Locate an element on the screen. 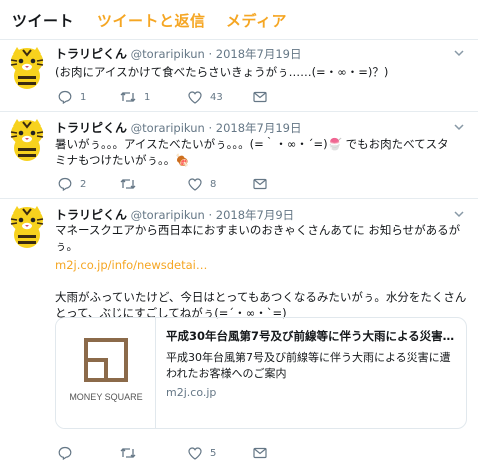 Image resolution: width=478 pixels, height=471 pixels. reply-button is located at coordinates (69, 453).